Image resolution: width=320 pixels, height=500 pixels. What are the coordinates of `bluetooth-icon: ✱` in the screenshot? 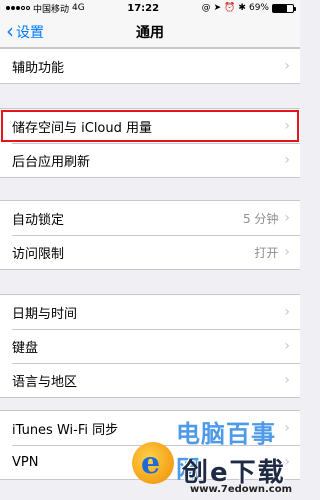 It's located at (242, 8).